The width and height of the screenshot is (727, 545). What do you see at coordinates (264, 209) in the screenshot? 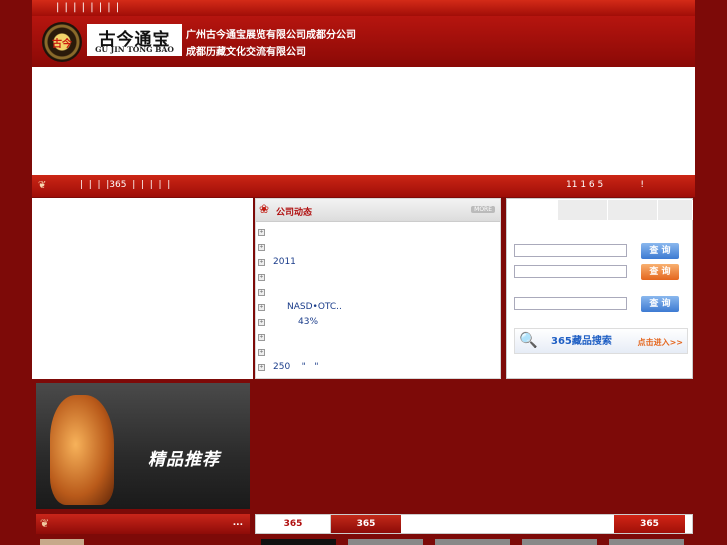
I see `lotus-icon: ❀` at bounding box center [264, 209].